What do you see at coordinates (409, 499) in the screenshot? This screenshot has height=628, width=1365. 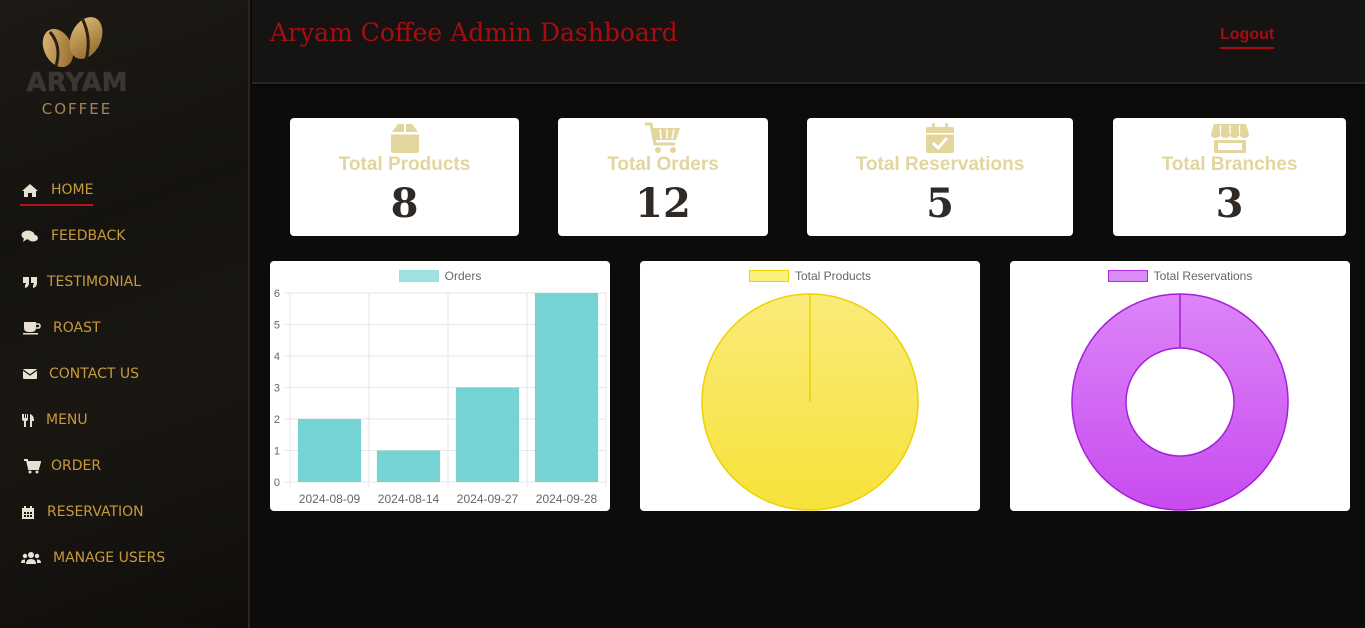 I see `x-tick-label: 2024-08-14` at bounding box center [409, 499].